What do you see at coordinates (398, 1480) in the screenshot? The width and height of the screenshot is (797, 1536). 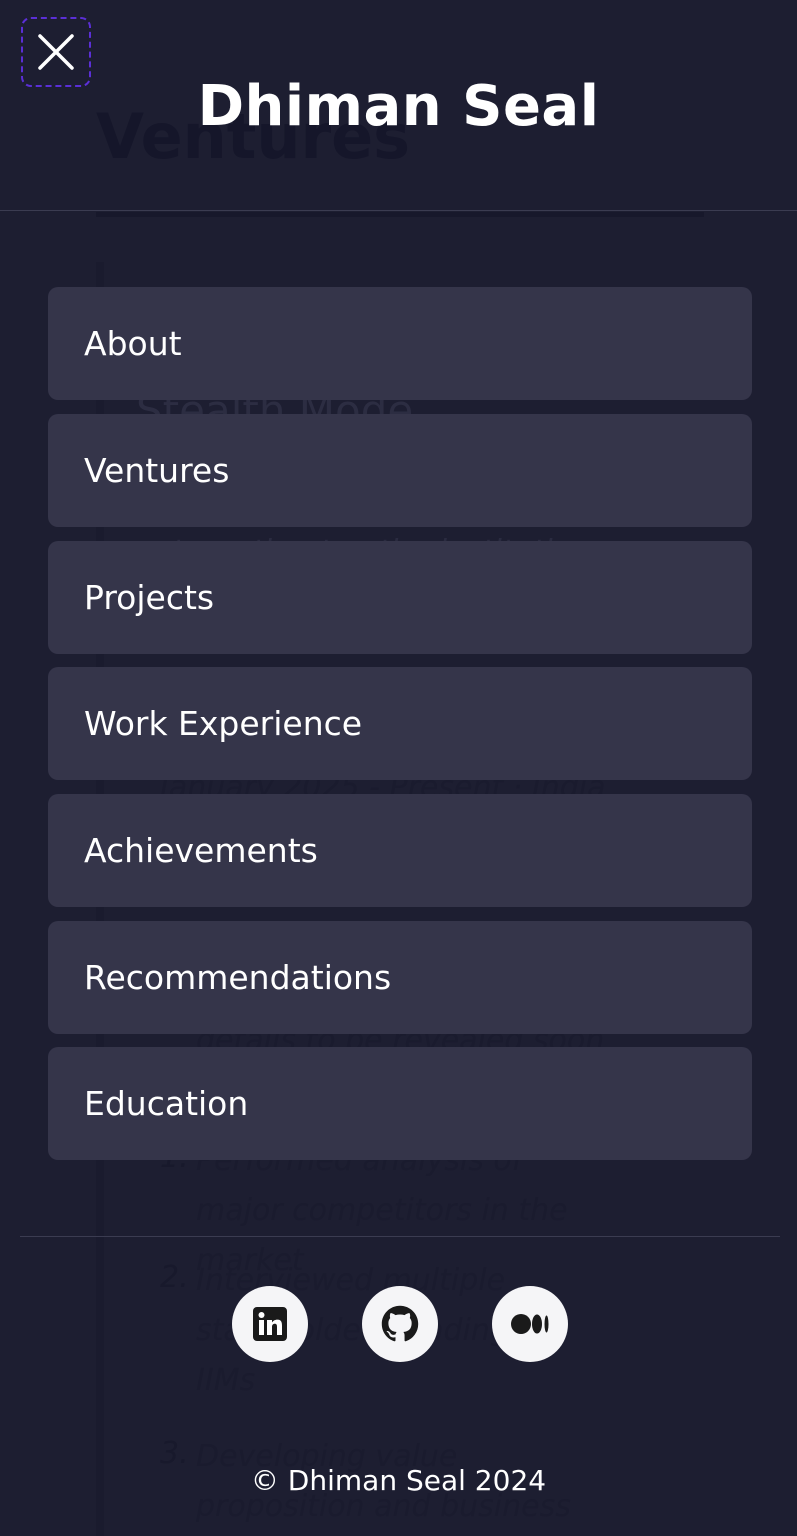 I see `copyright-text: © Dhiman Seal 2024` at bounding box center [398, 1480].